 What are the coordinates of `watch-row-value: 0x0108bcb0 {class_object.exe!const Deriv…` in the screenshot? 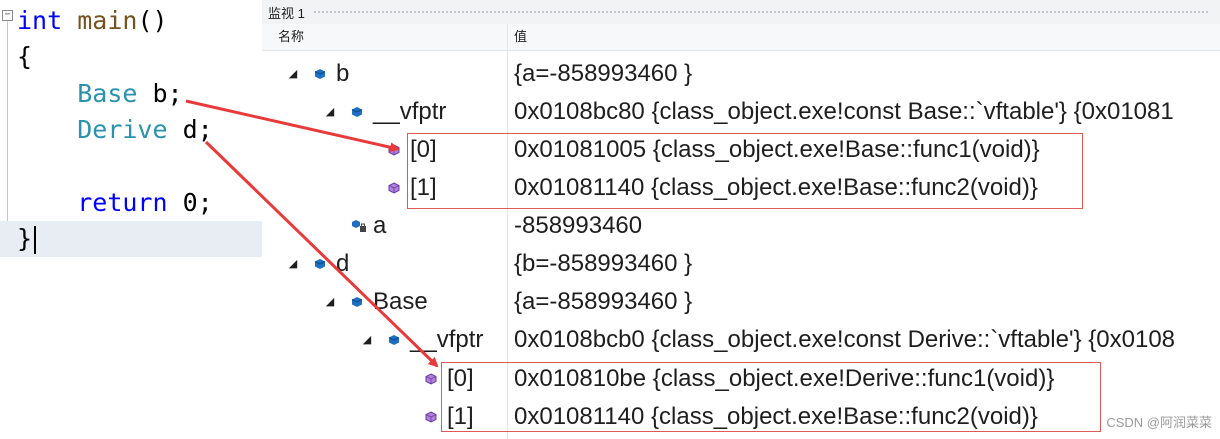 It's located at (844, 340).